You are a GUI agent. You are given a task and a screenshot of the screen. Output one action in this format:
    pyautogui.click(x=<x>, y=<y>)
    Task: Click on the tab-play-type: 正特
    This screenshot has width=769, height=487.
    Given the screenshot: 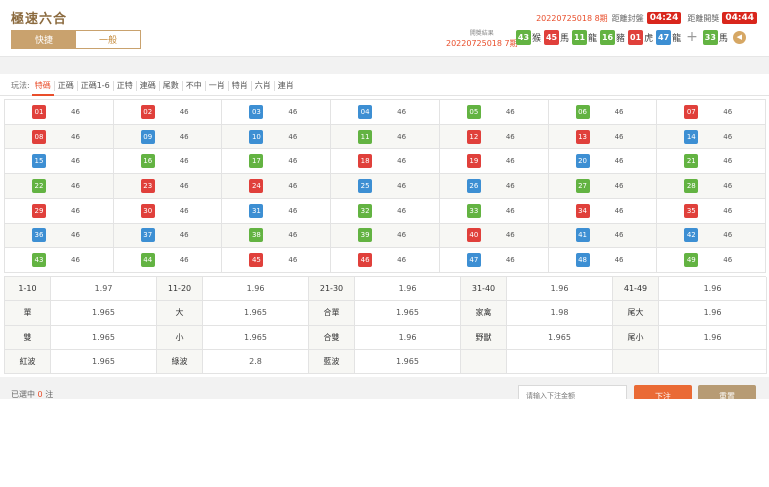 What is the action you would take?
    pyautogui.click(x=125, y=85)
    